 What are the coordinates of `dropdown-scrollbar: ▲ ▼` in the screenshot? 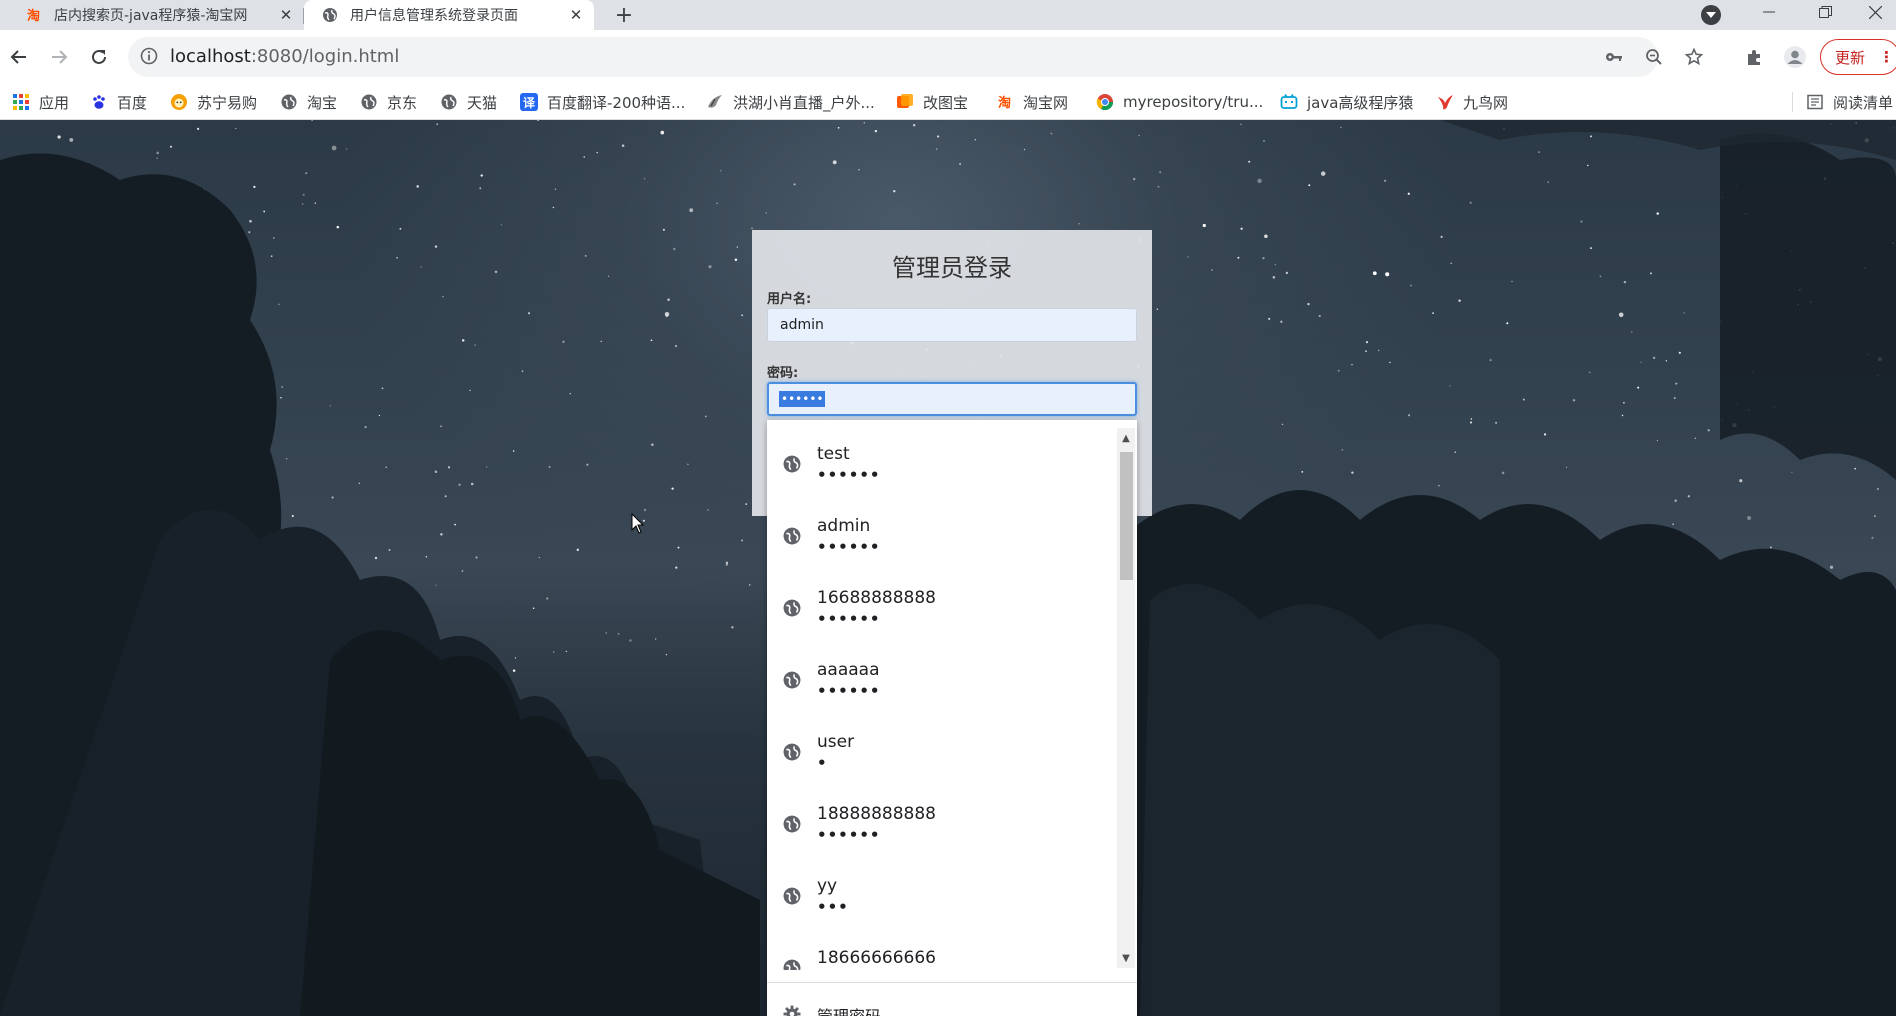 It's located at (1126, 698).